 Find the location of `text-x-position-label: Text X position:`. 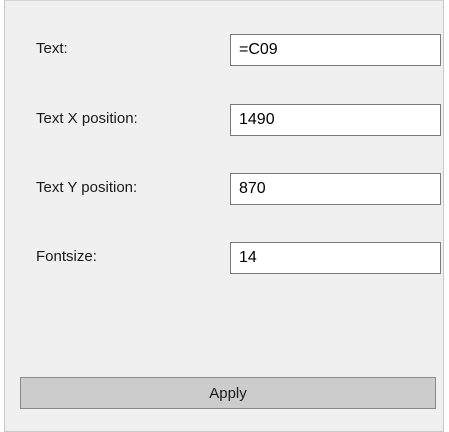

text-x-position-label: Text X position: is located at coordinates (87, 118).